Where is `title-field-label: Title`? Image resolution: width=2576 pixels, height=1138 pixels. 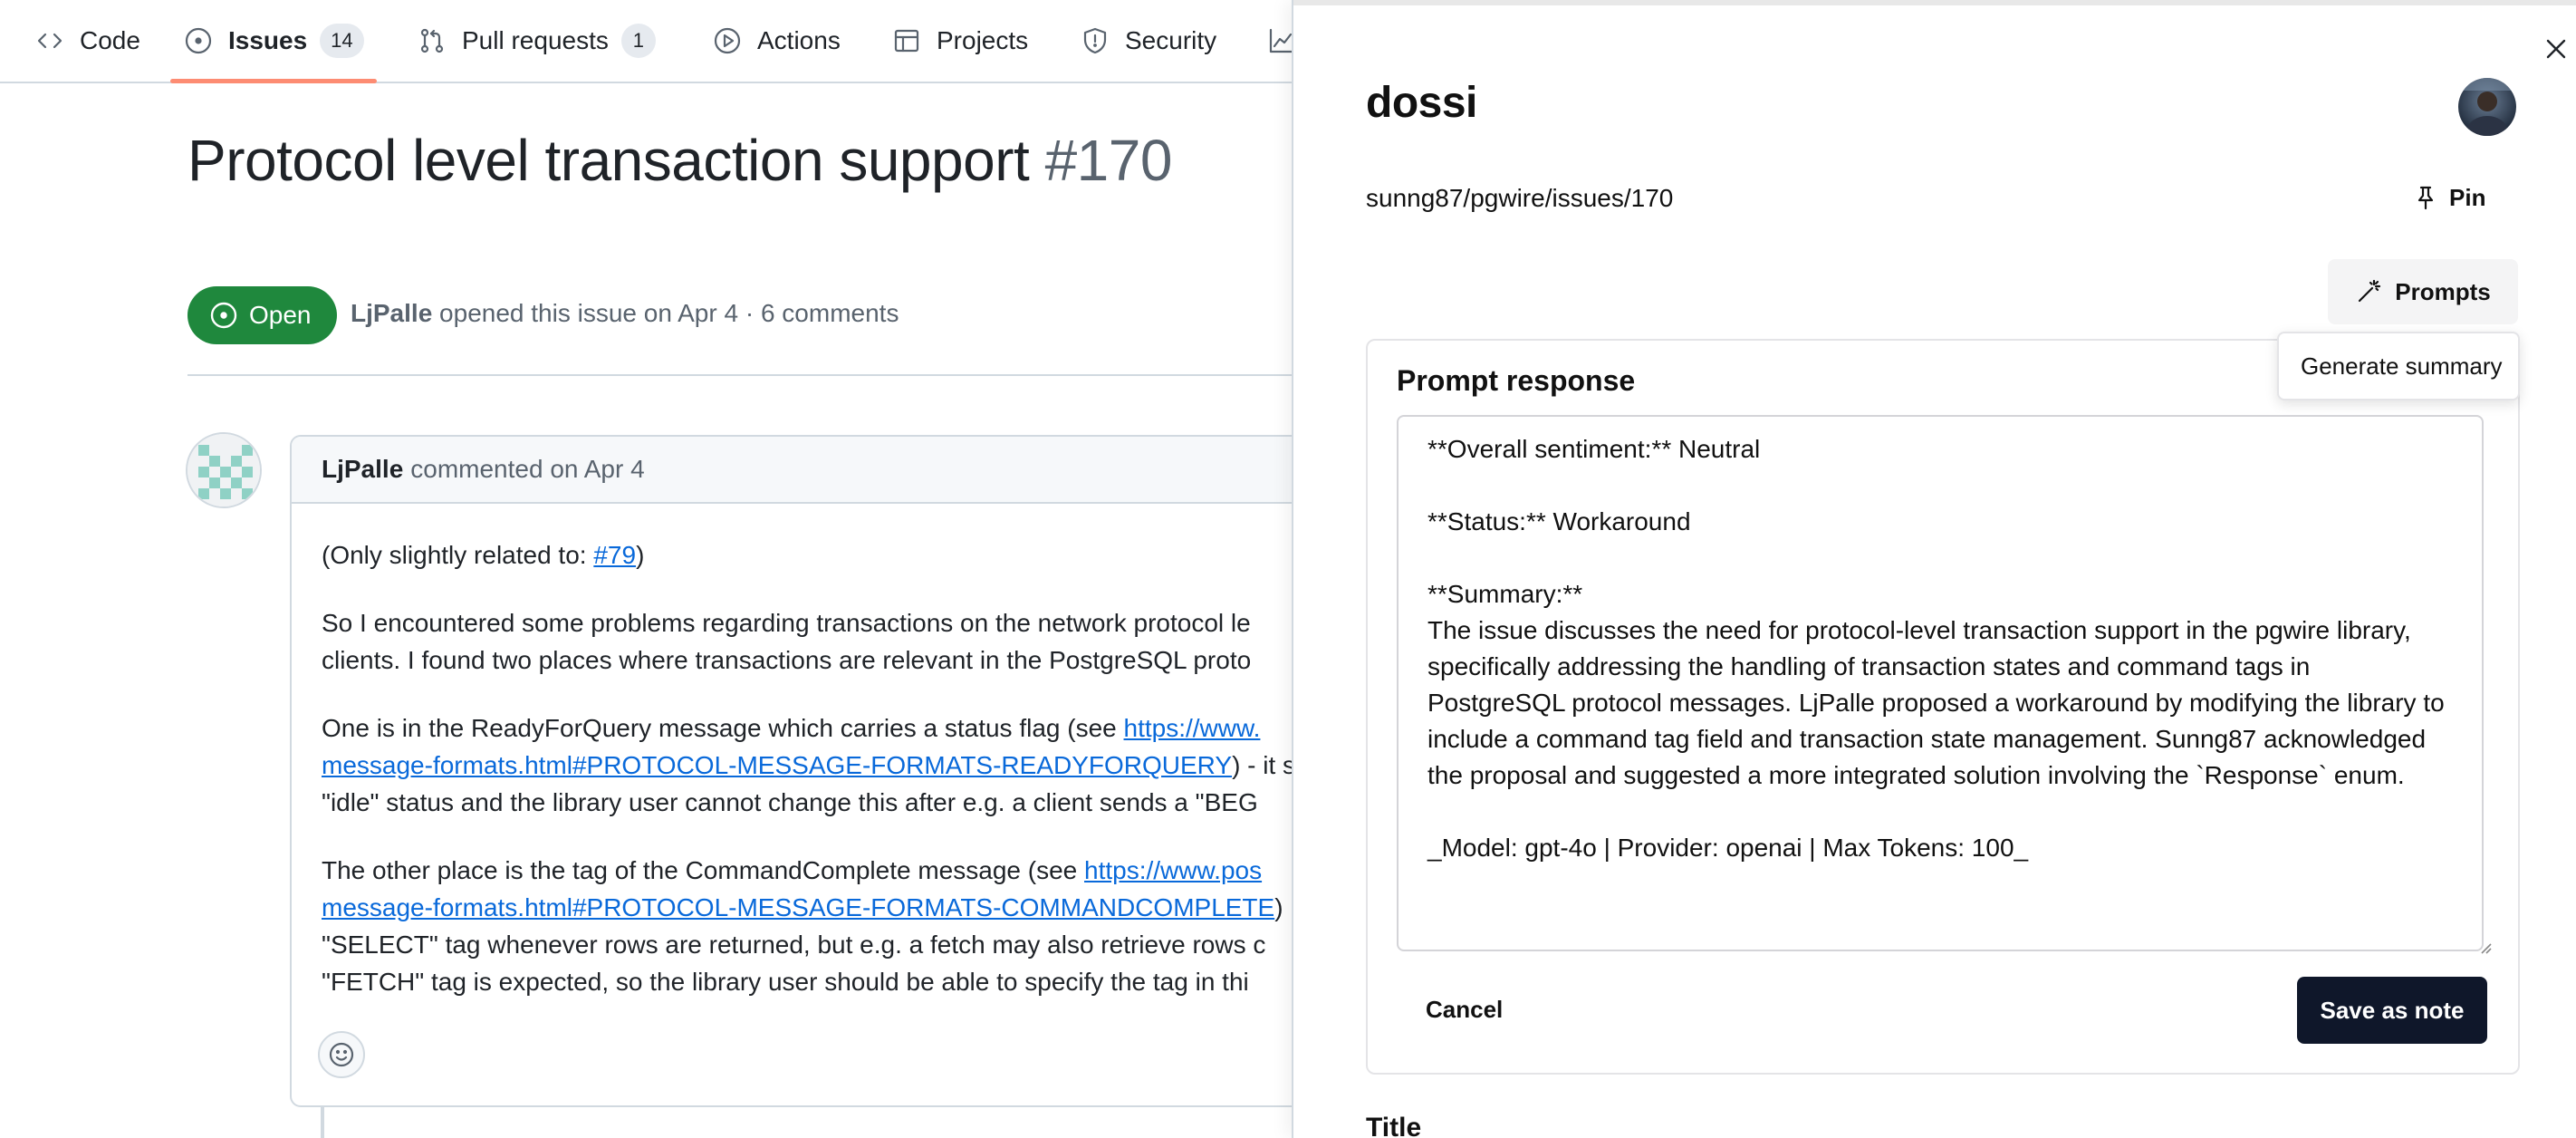 title-field-label: Title is located at coordinates (1394, 1125).